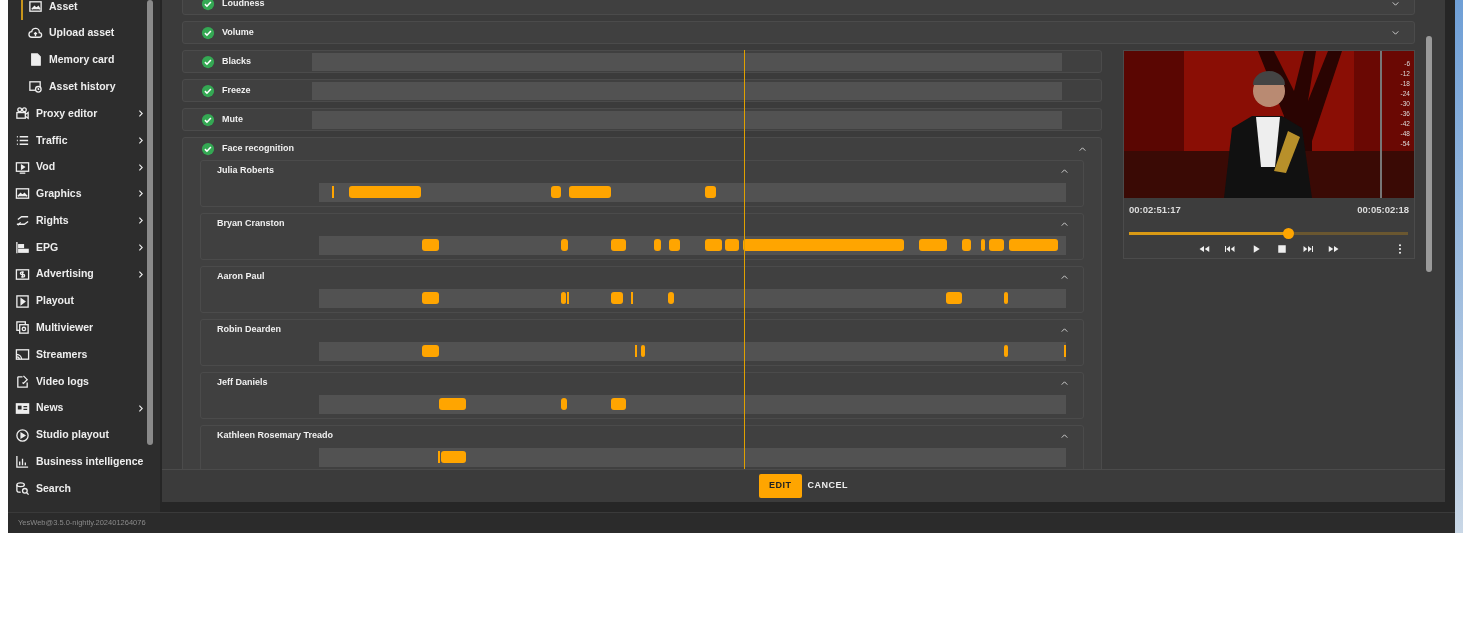 This screenshot has height=624, width=1463. What do you see at coordinates (83, 10) in the screenshot?
I see `sidebar-item: Asset` at bounding box center [83, 10].